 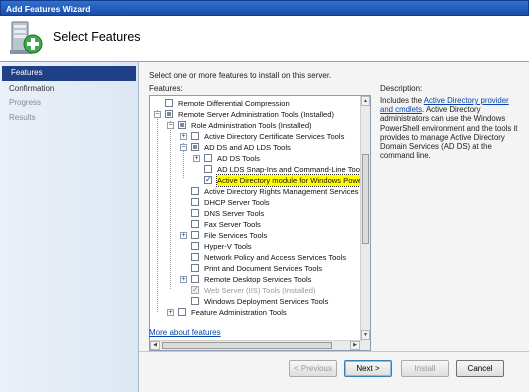 I want to click on tree-item-label: File Services Tools, so click(x=236, y=235).